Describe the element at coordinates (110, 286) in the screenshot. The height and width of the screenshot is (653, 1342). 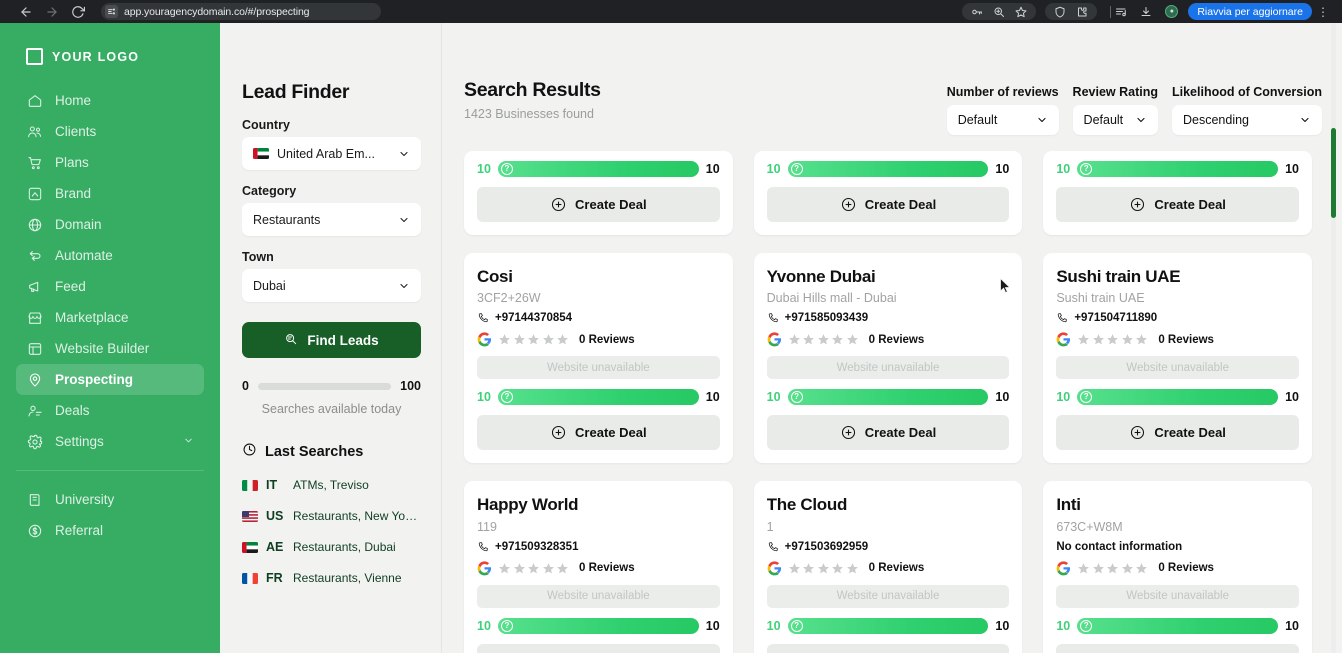
I see `sidebar-item-feed: Feed` at that location.